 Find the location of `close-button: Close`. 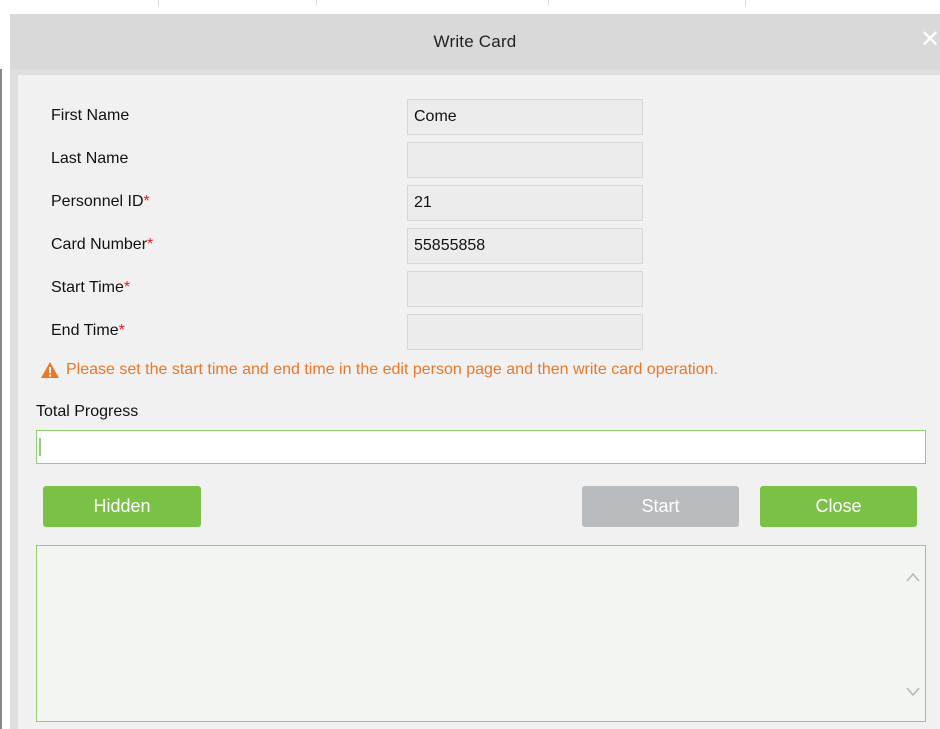

close-button: Close is located at coordinates (838, 506).